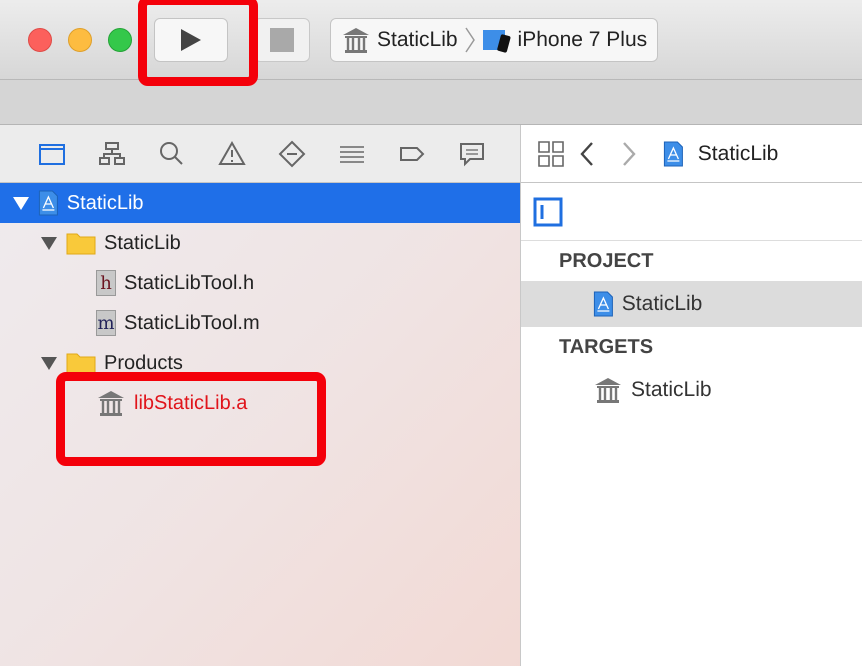 This screenshot has height=666, width=862. What do you see at coordinates (191, 403) in the screenshot?
I see `tree-label: libStaticLib.a` at bounding box center [191, 403].